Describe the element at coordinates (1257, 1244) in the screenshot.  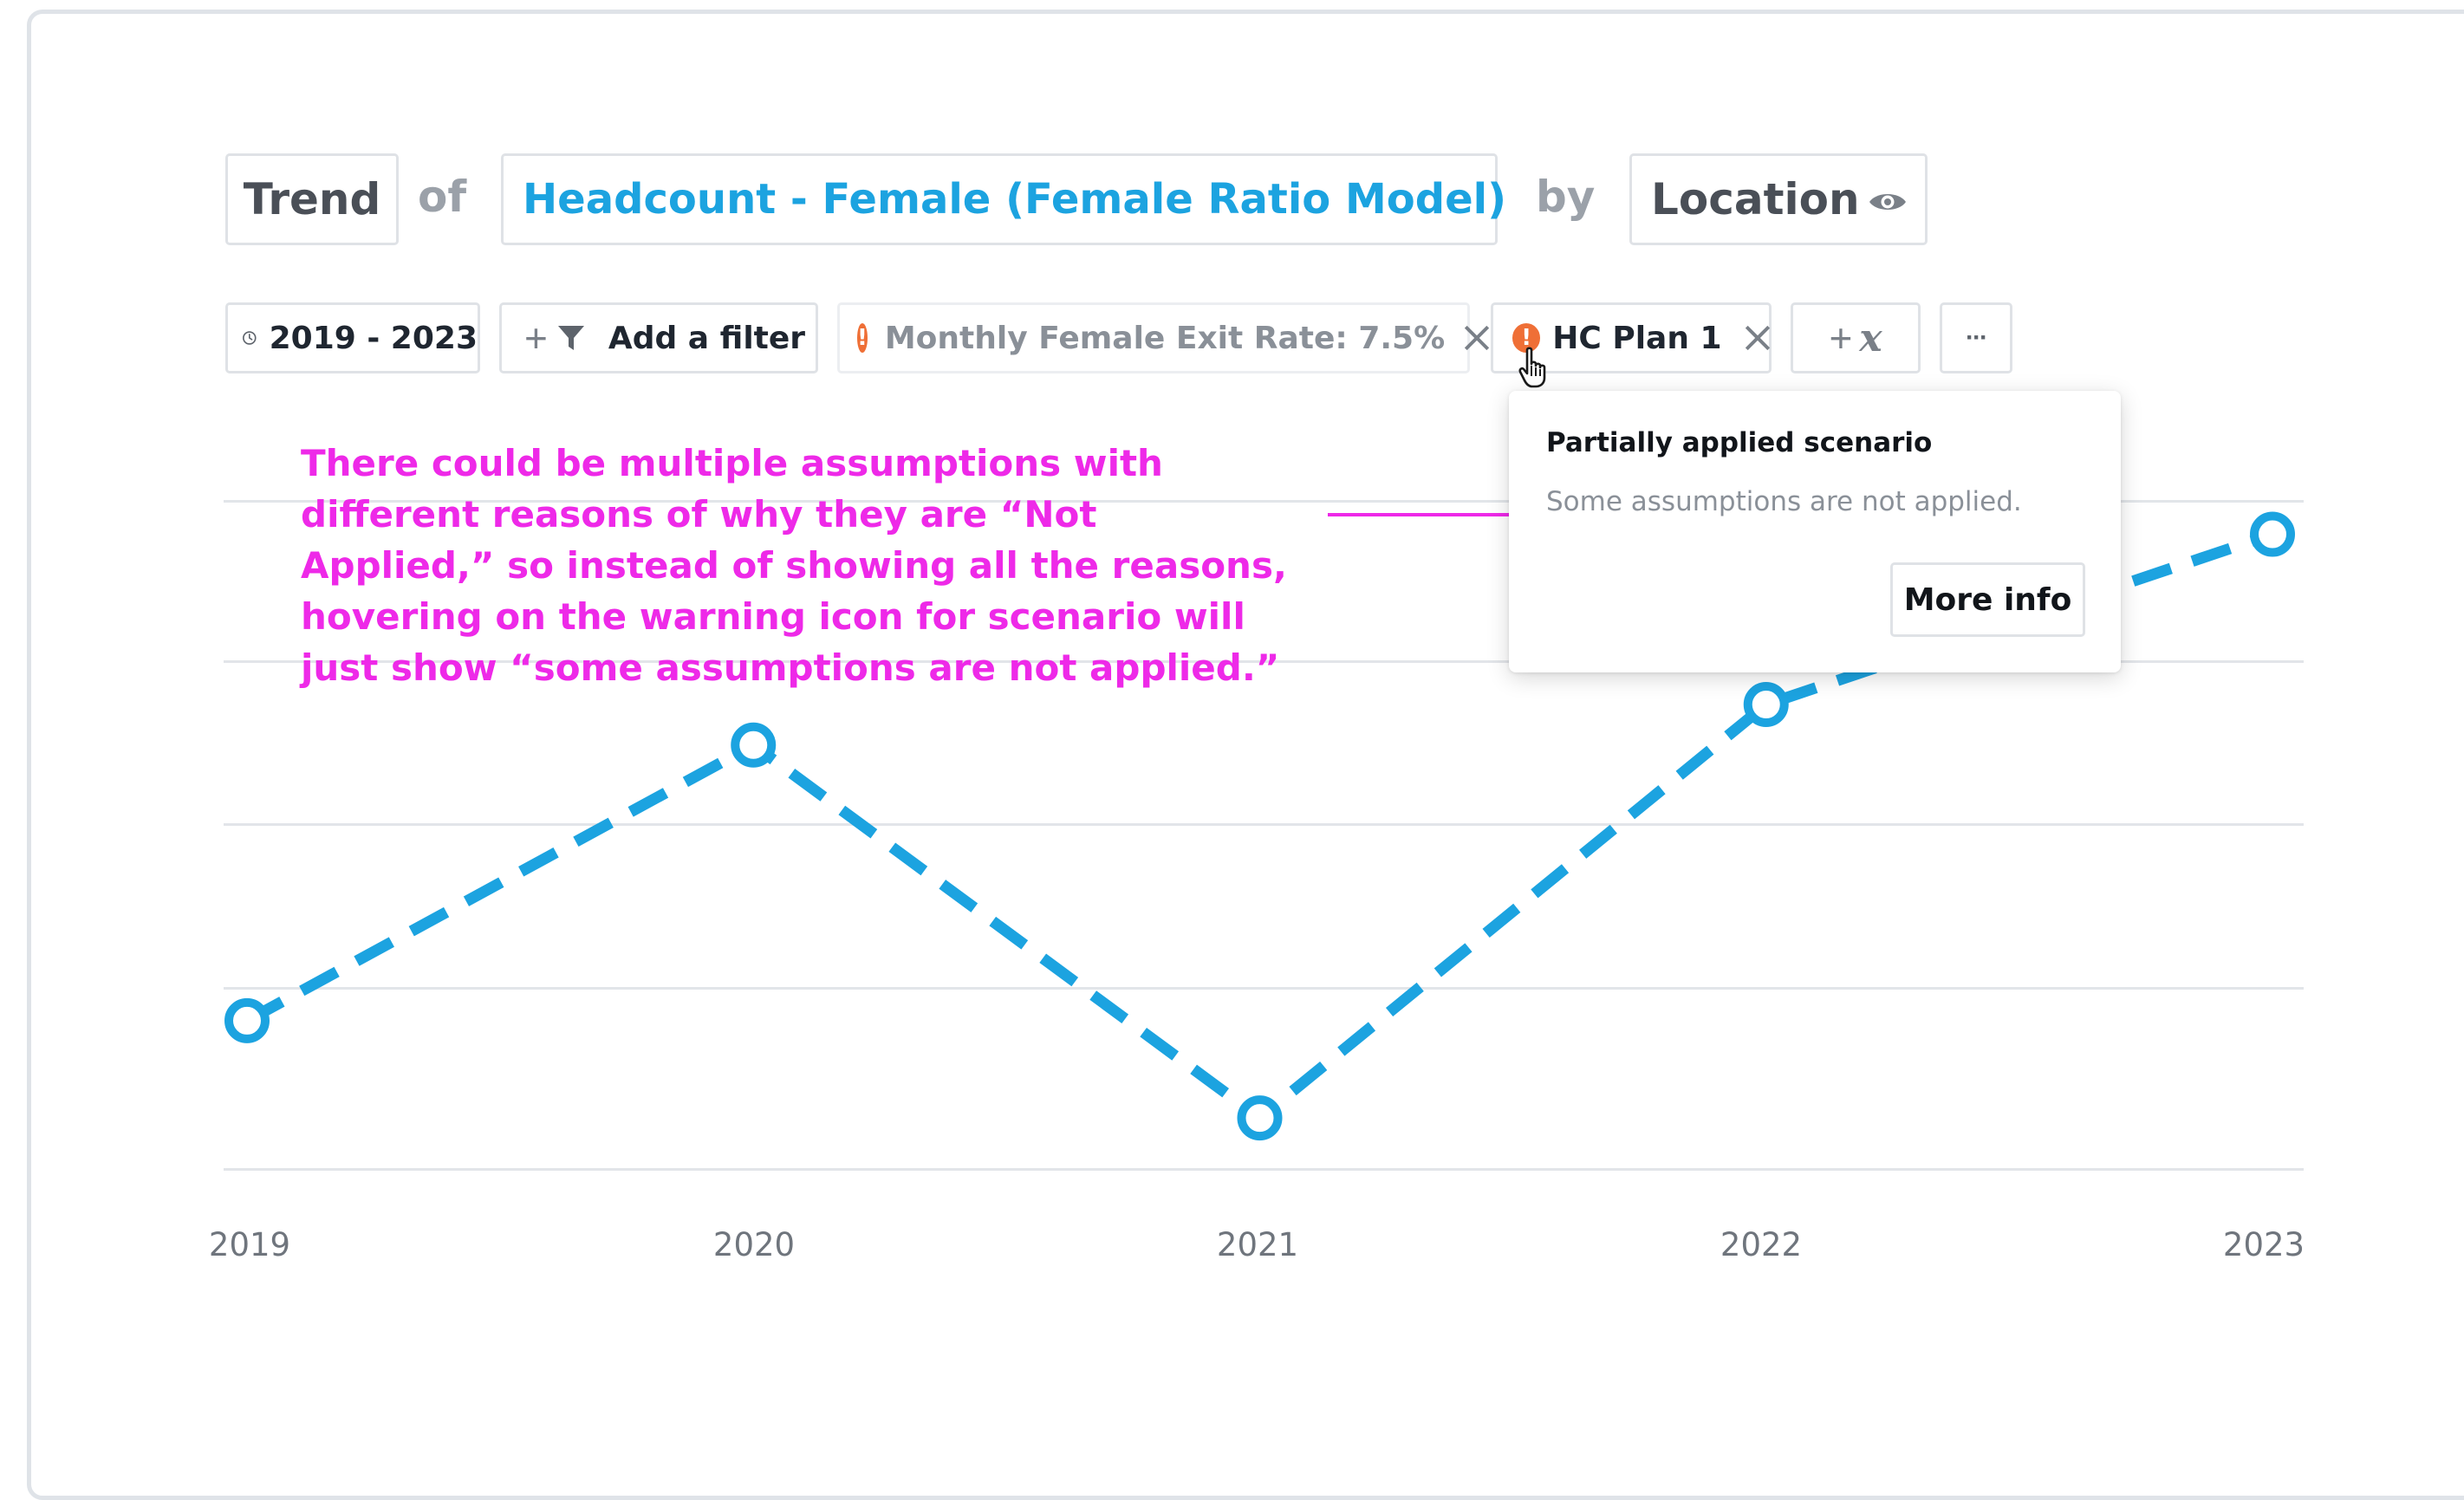
I see `x-tick-label: 2021` at that location.